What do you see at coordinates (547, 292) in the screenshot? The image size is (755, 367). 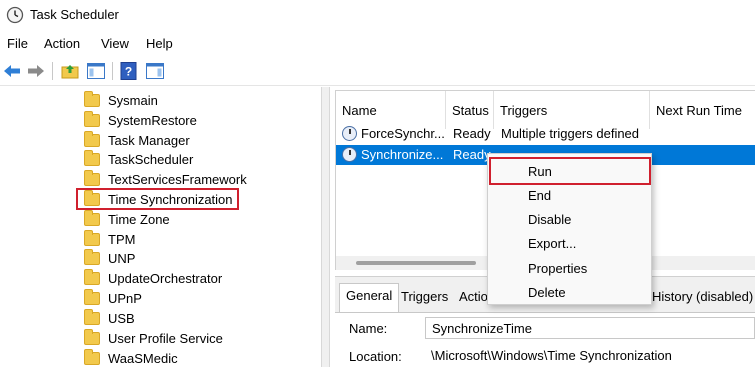 I see `menu-item-delete: Delete` at bounding box center [547, 292].